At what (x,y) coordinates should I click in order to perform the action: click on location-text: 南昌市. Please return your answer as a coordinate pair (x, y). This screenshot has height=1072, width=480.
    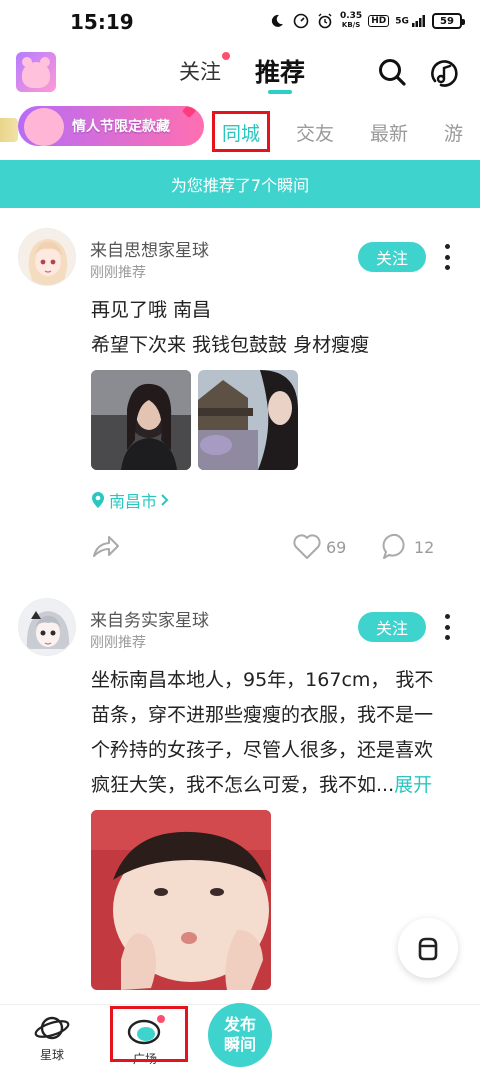
    Looking at the image, I should click on (133, 501).